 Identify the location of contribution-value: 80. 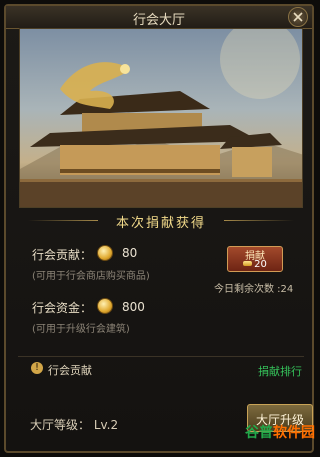
(130, 253).